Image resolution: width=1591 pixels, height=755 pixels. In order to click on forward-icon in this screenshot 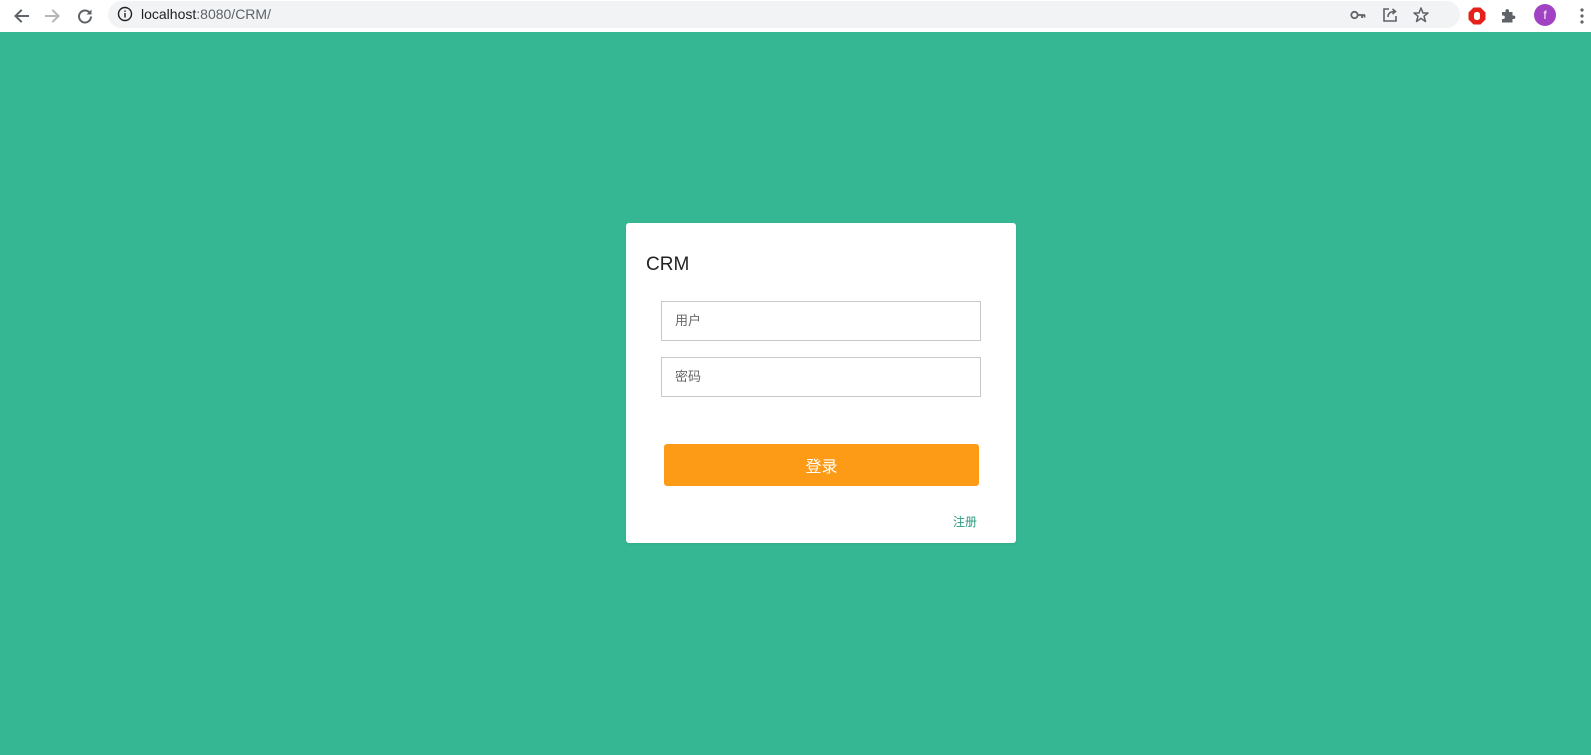, I will do `click(53, 16)`.